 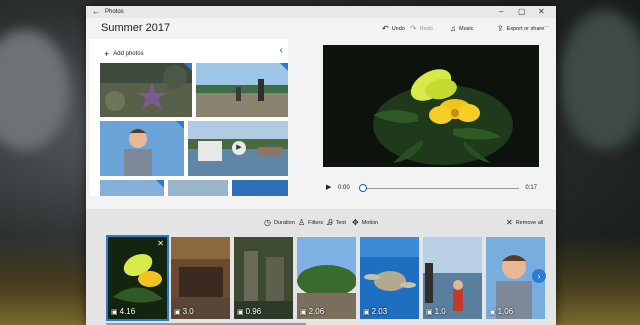 I want to click on card-duration-value: 1.06, so click(x=505, y=311).